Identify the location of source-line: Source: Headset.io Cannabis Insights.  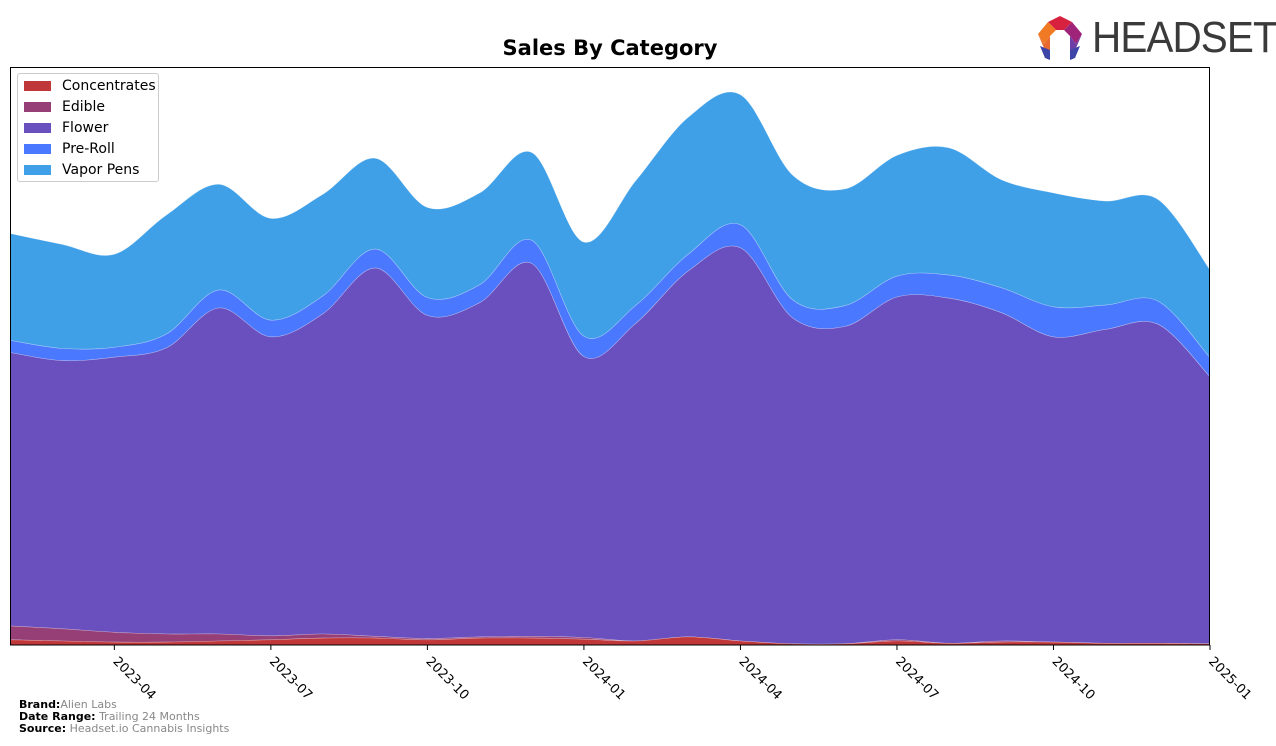
(124, 729).